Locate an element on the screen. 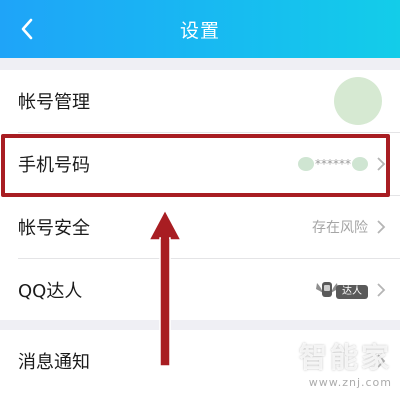  masked-digits: ****** is located at coordinates (333, 164).